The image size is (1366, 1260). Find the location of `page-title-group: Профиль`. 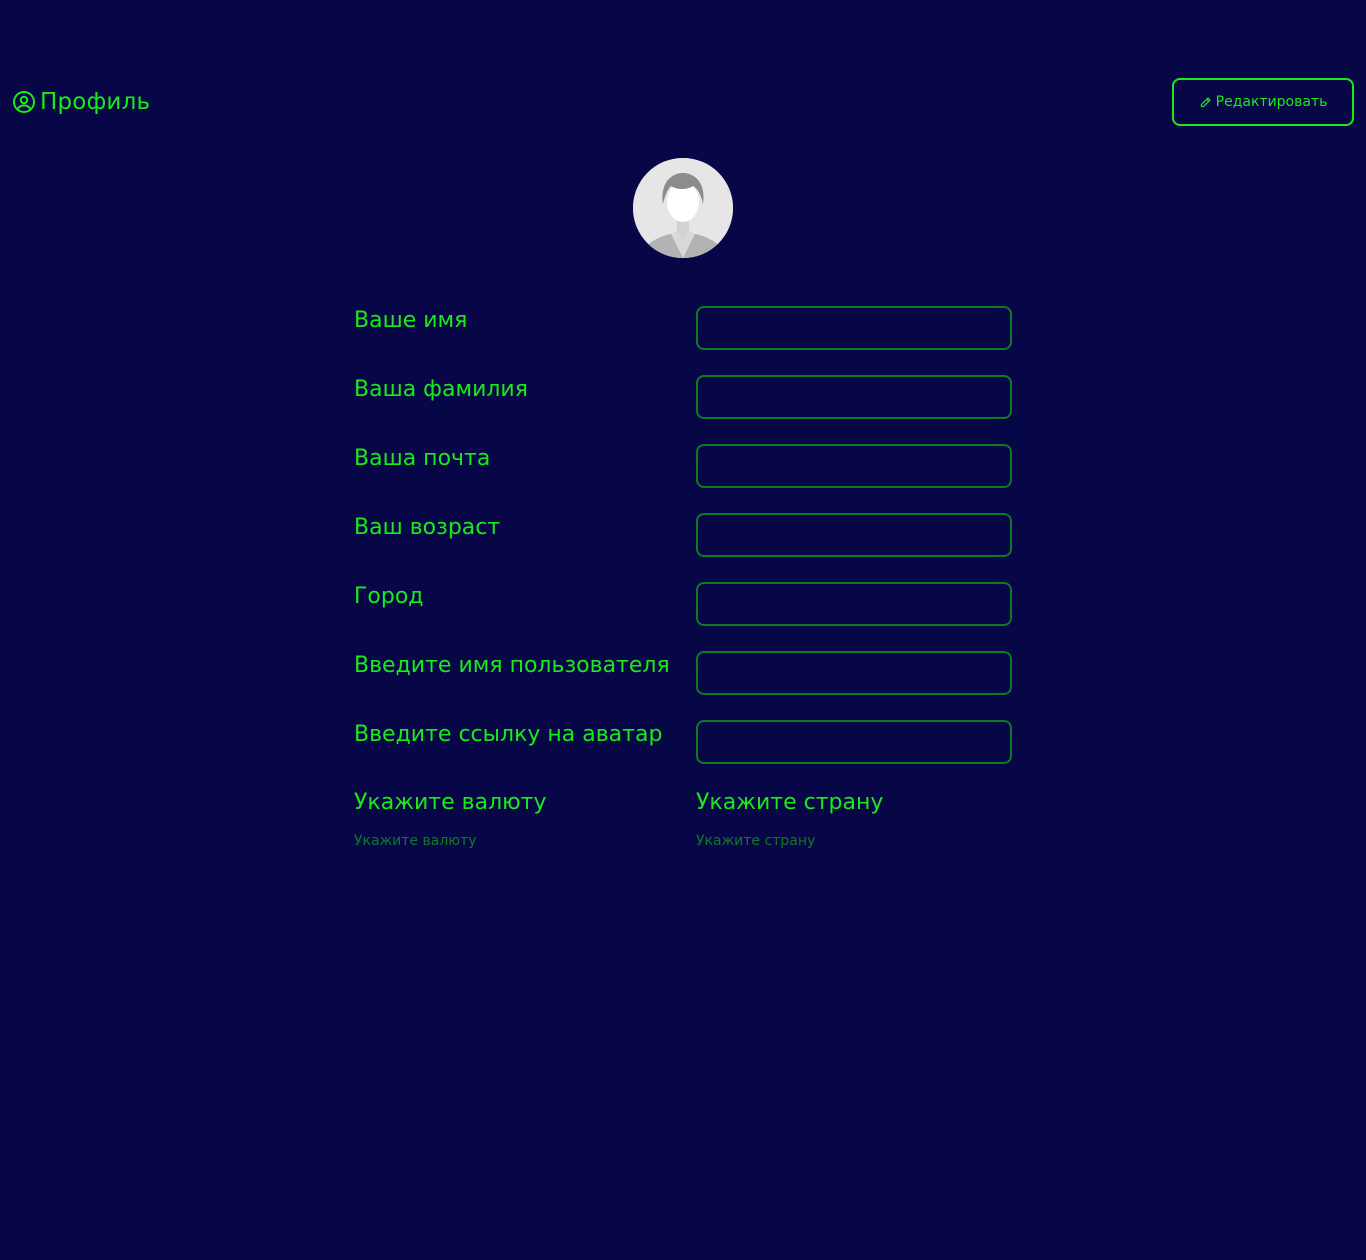

page-title-group: Профиль is located at coordinates (81, 102).